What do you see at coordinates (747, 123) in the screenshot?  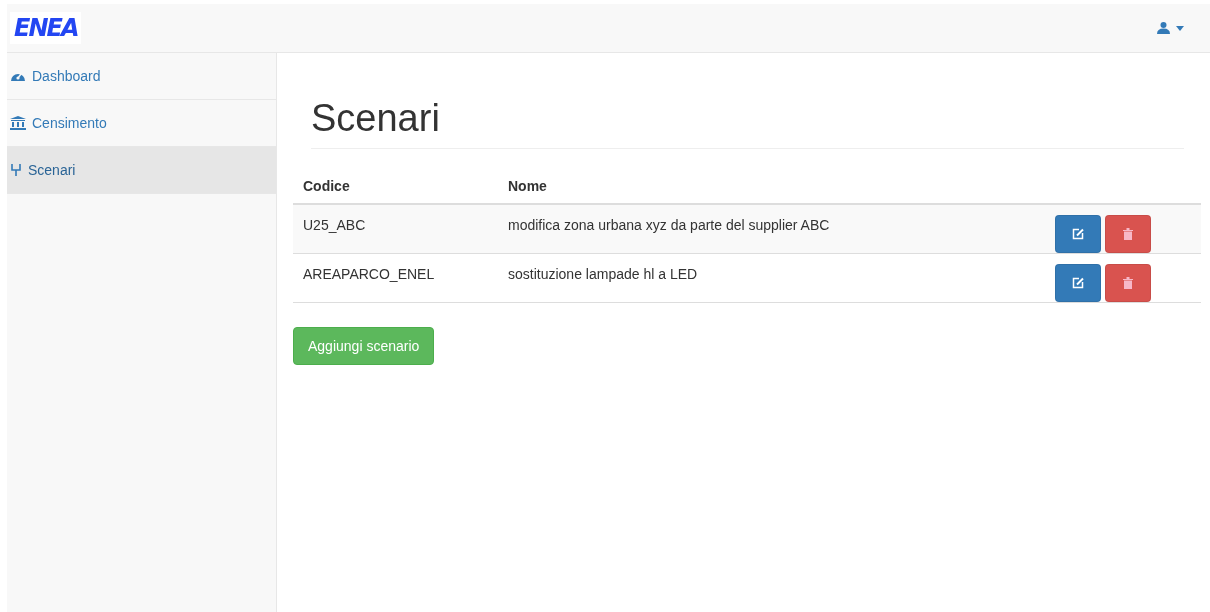 I see `page-title: Scenari` at bounding box center [747, 123].